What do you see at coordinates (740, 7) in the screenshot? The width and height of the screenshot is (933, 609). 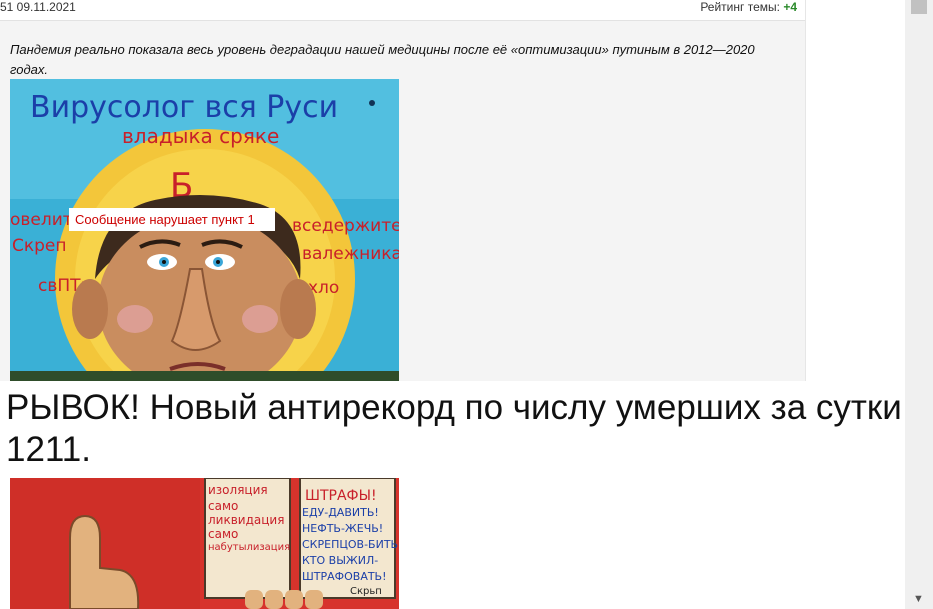 I see `rating-label: Рейтинг темы:` at bounding box center [740, 7].